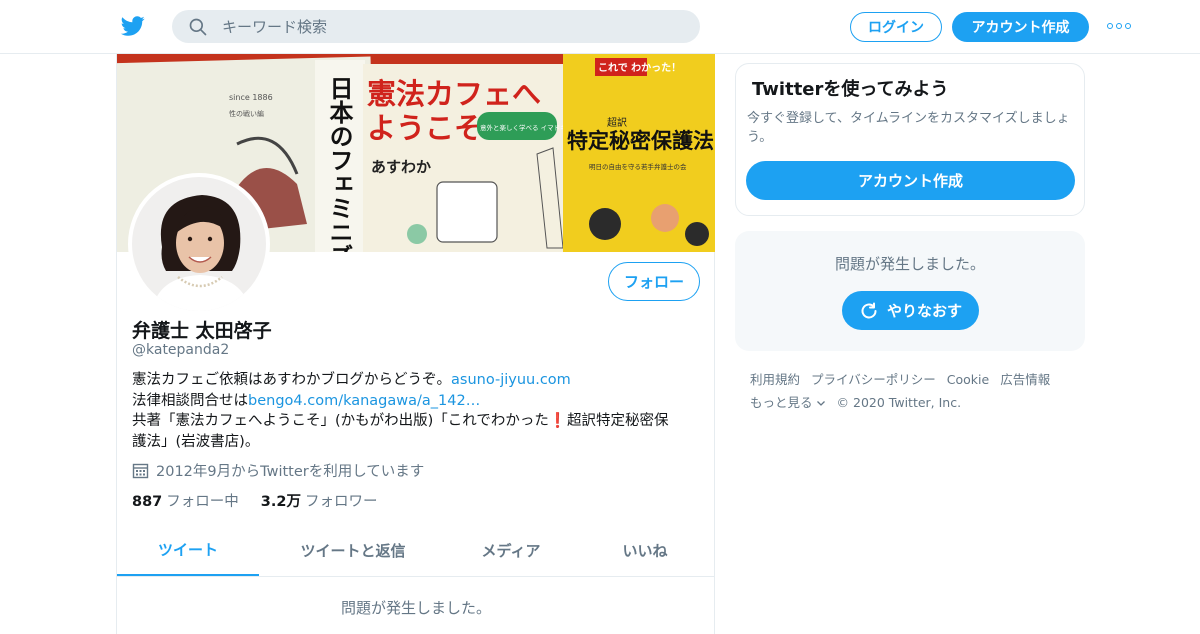 Image resolution: width=1200 pixels, height=634 pixels. What do you see at coordinates (202, 329) in the screenshot?
I see `profile-name: 弁護士 太田啓子` at bounding box center [202, 329].